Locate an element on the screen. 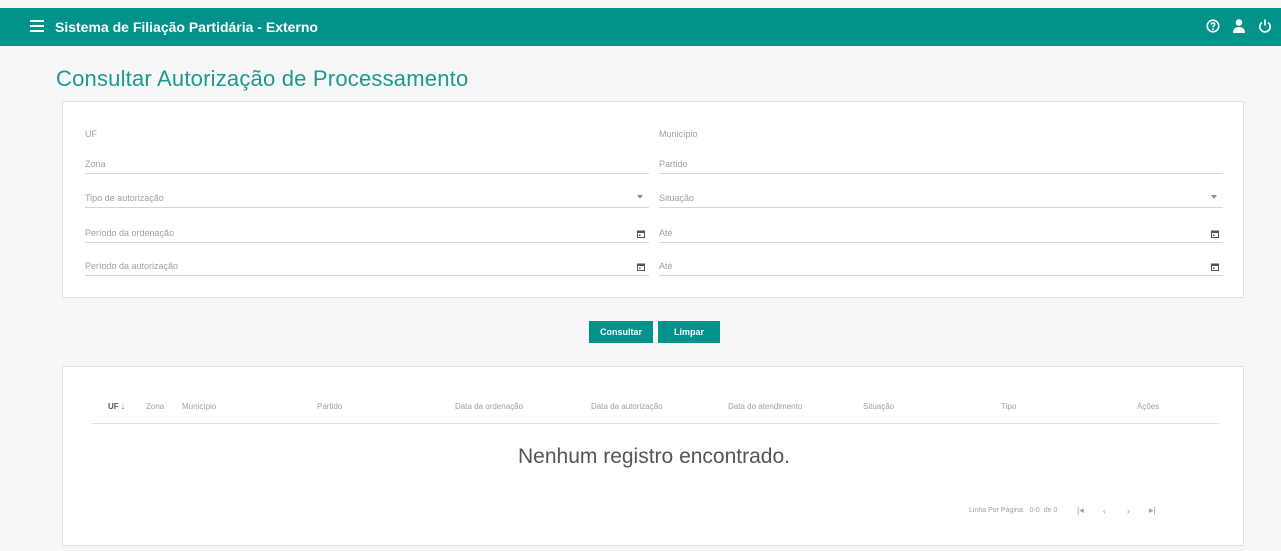  ate-ordenacao-field: Até is located at coordinates (941, 232).